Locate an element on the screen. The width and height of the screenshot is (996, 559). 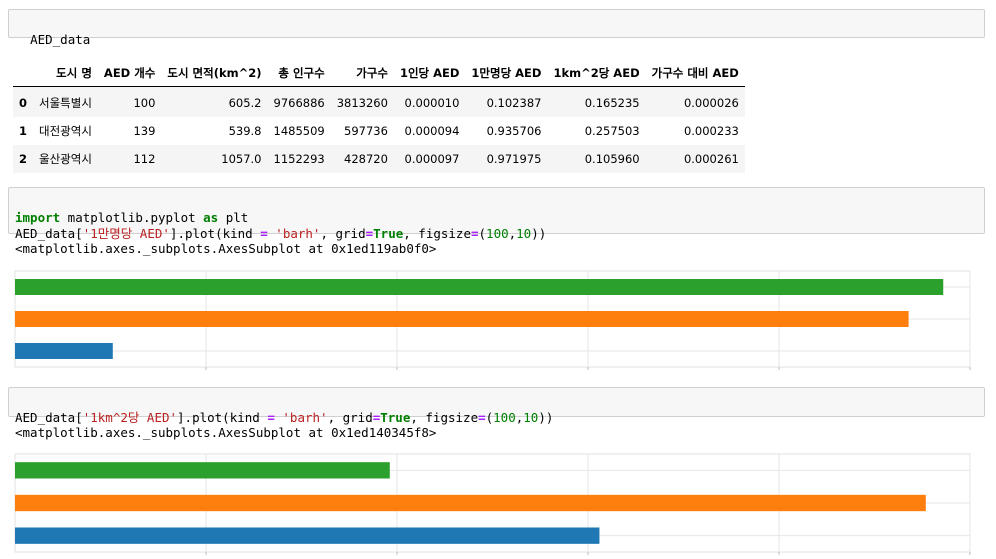
table-cell: 0.000026 is located at coordinates (695, 101).